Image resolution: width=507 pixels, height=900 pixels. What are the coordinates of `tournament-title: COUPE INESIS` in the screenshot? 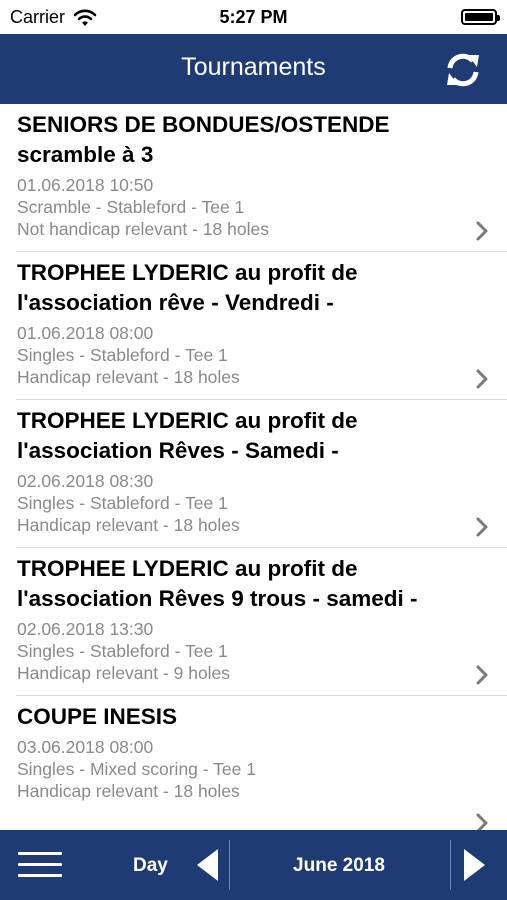 It's located at (97, 716).